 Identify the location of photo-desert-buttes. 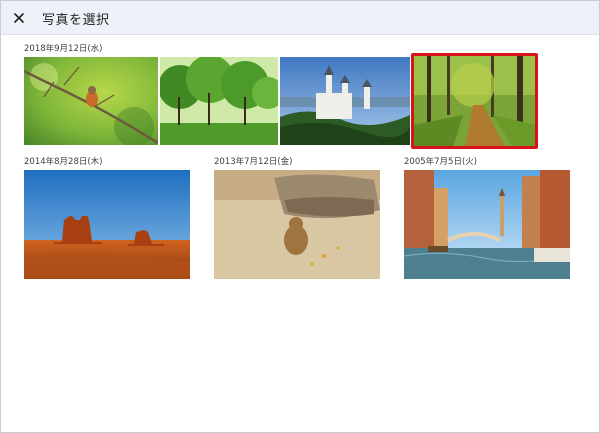
(107, 224).